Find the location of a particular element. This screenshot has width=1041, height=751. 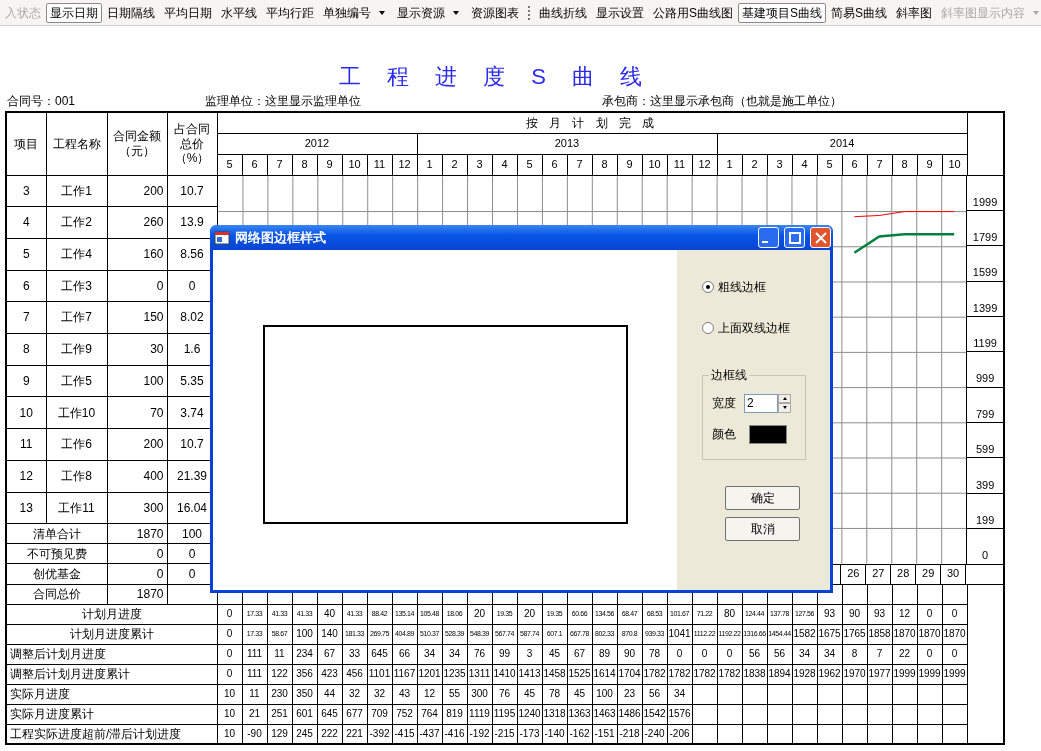

table-cell: 67 is located at coordinates (329, 654).